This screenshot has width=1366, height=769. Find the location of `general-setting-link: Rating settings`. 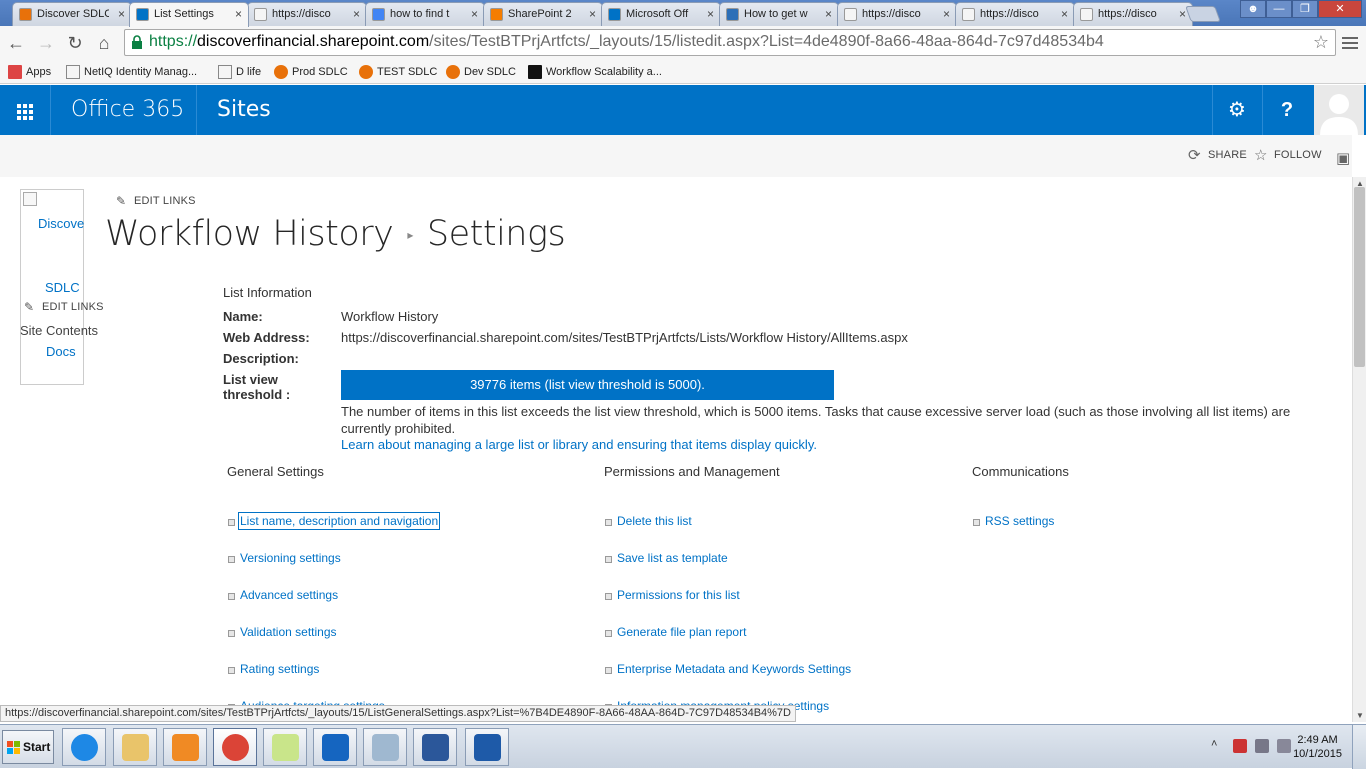

general-setting-link: Rating settings is located at coordinates (273, 669).